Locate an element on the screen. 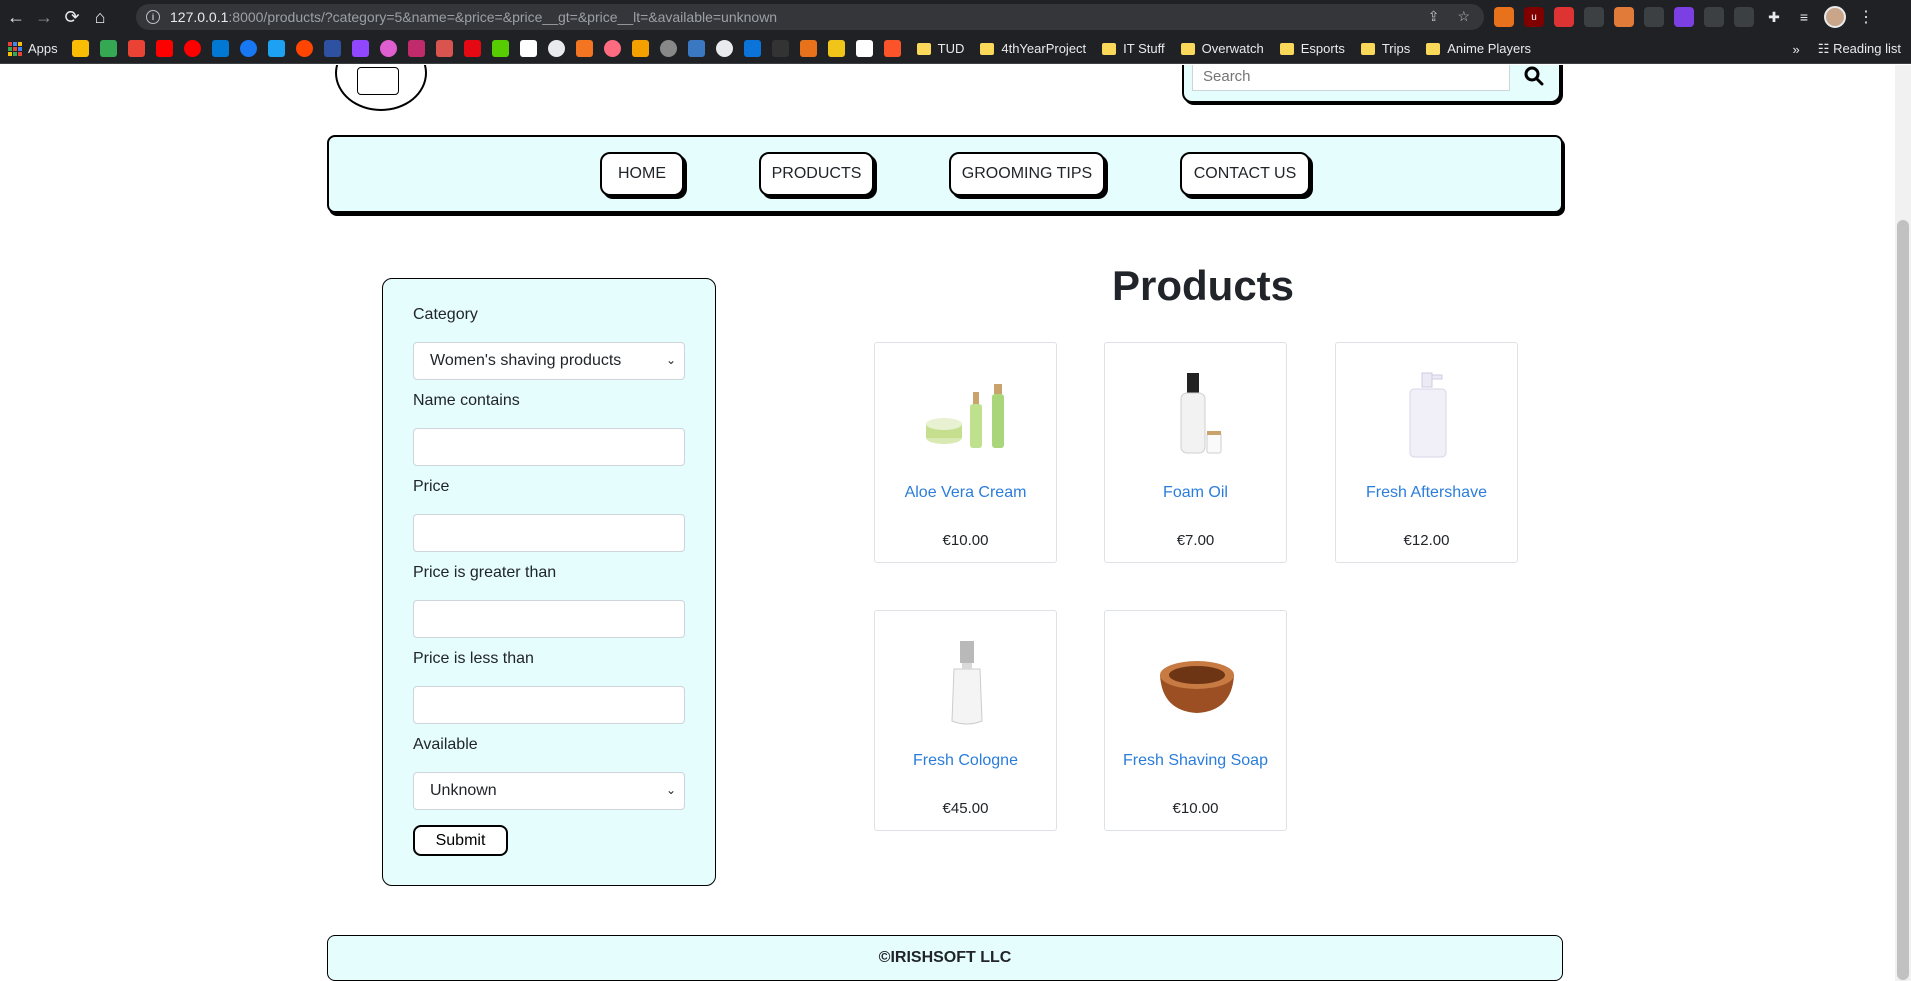  back-icon: ← is located at coordinates (16, 17).